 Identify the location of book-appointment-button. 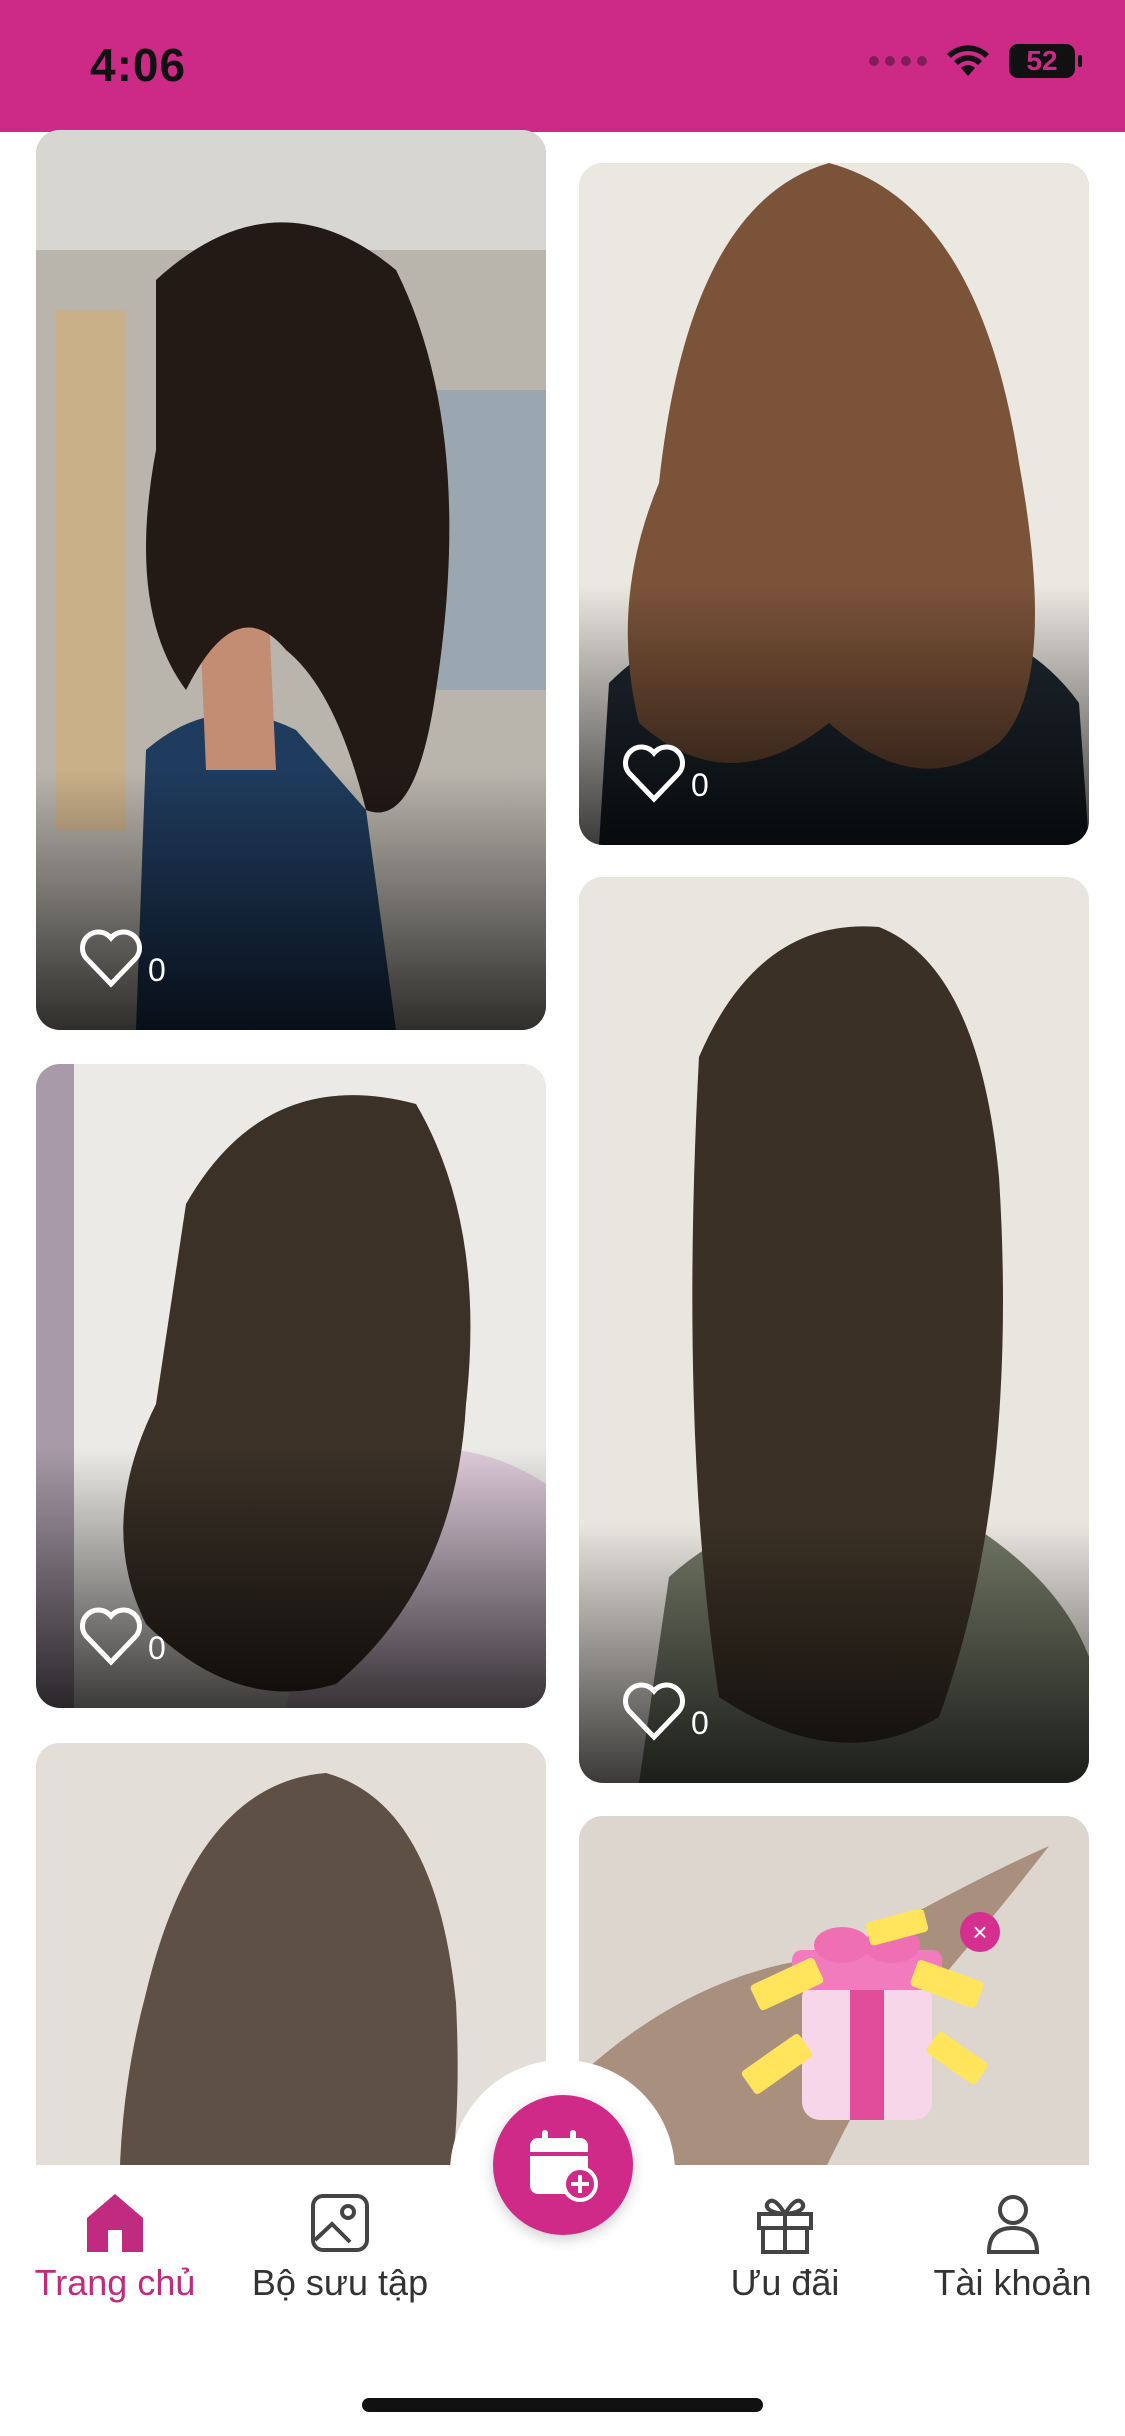
(563, 2165).